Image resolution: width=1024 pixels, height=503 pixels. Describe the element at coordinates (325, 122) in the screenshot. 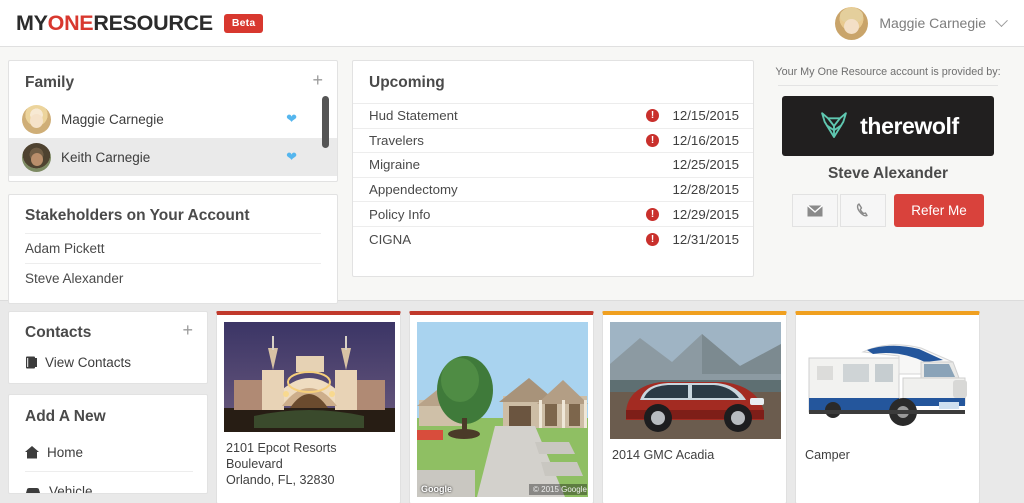

I see `family-scrollbar-thumb` at that location.